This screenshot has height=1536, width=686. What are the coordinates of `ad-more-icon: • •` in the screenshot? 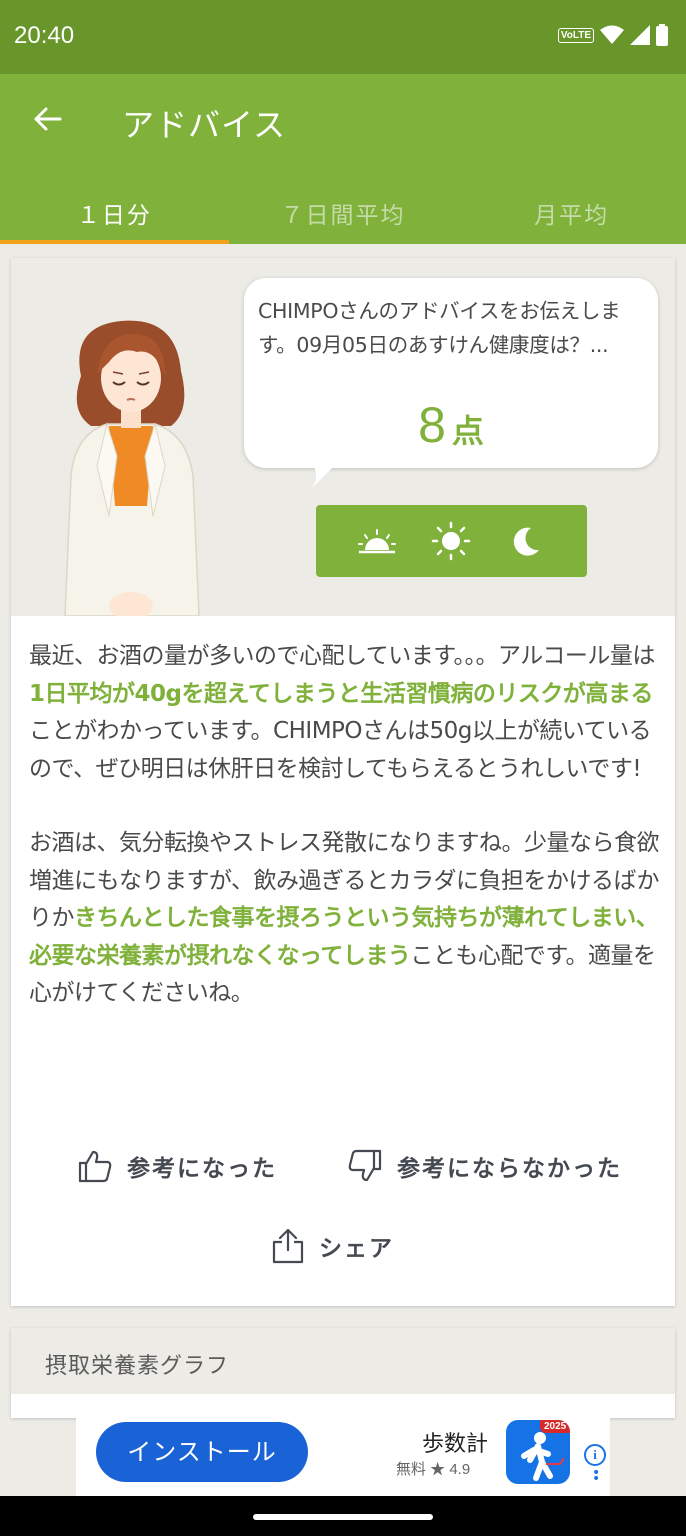 It's located at (596, 1476).